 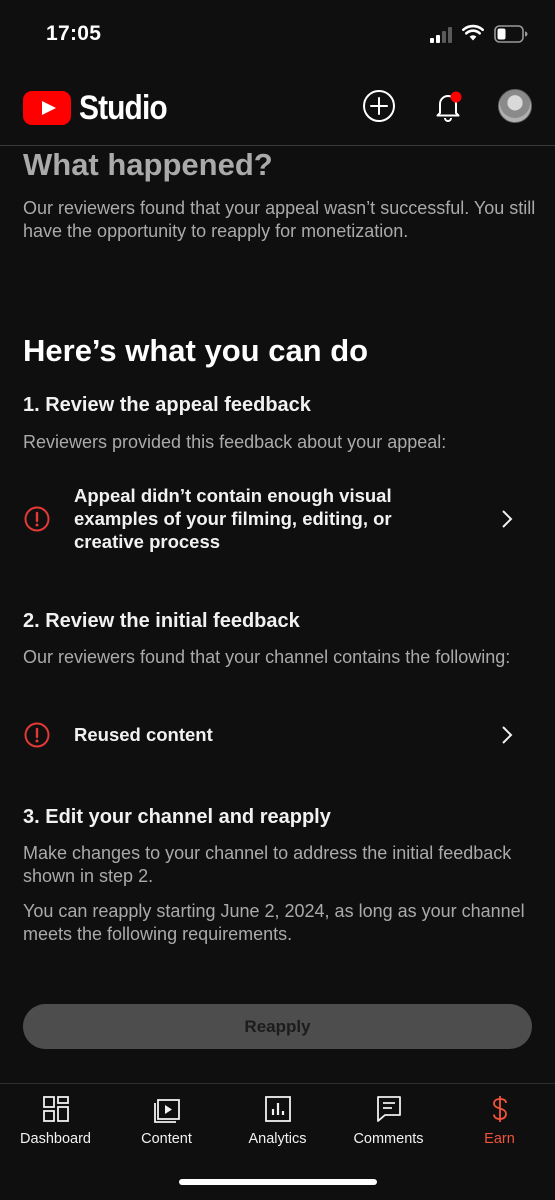 What do you see at coordinates (74, 33) in the screenshot?
I see `status-time: 17:05` at bounding box center [74, 33].